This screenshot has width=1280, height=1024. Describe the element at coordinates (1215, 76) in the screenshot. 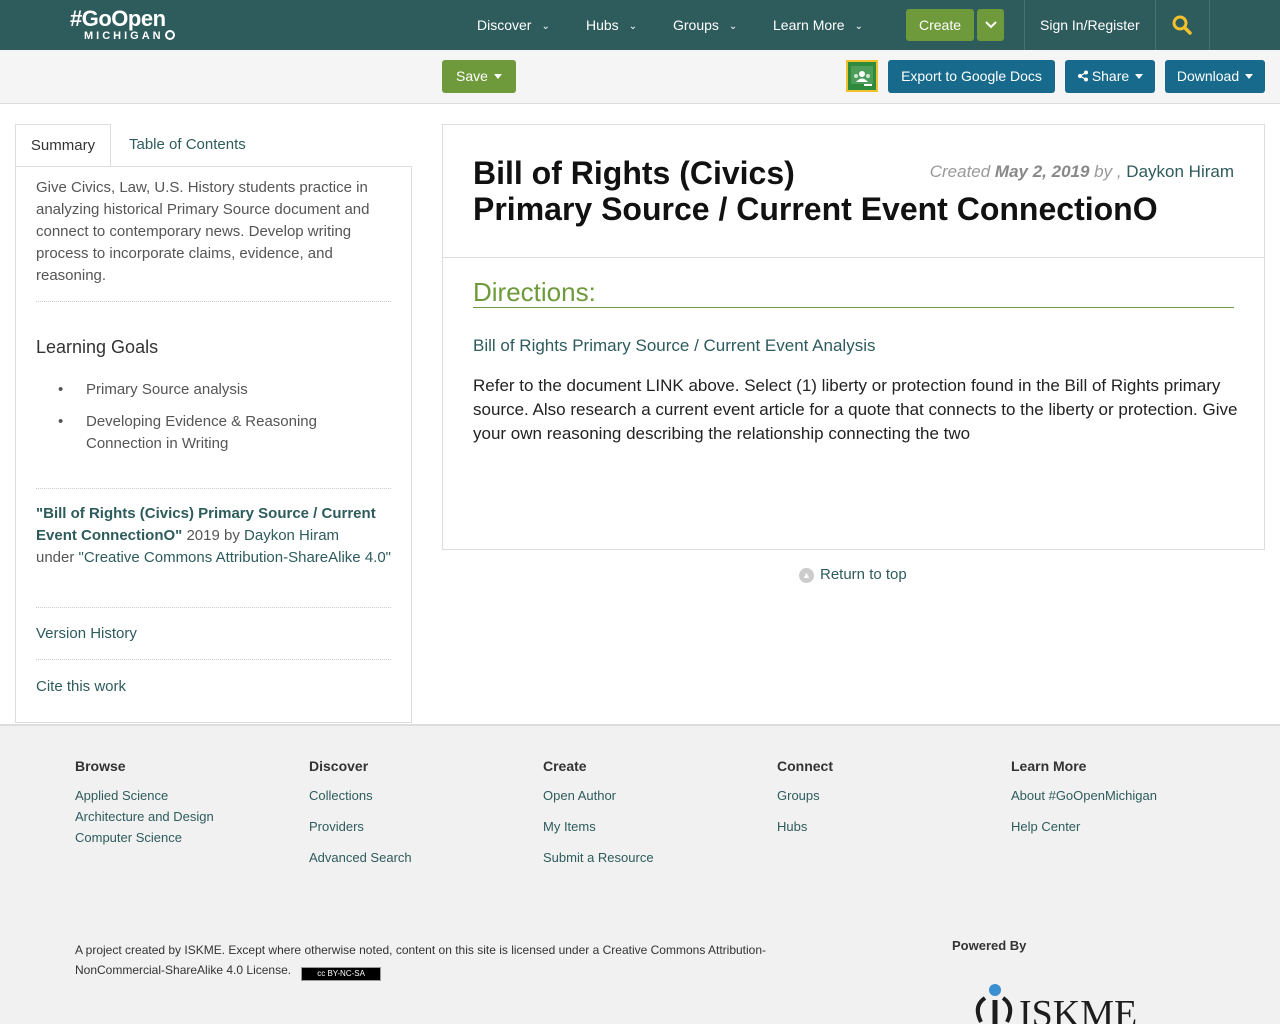

I see `download-button: Download` at that location.